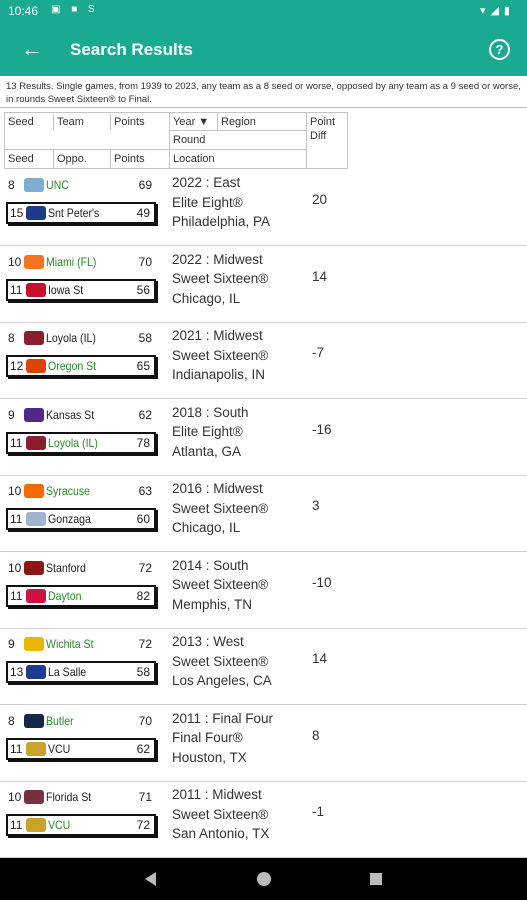  Describe the element at coordinates (238, 140) in the screenshot. I see `header-round: Round` at that location.